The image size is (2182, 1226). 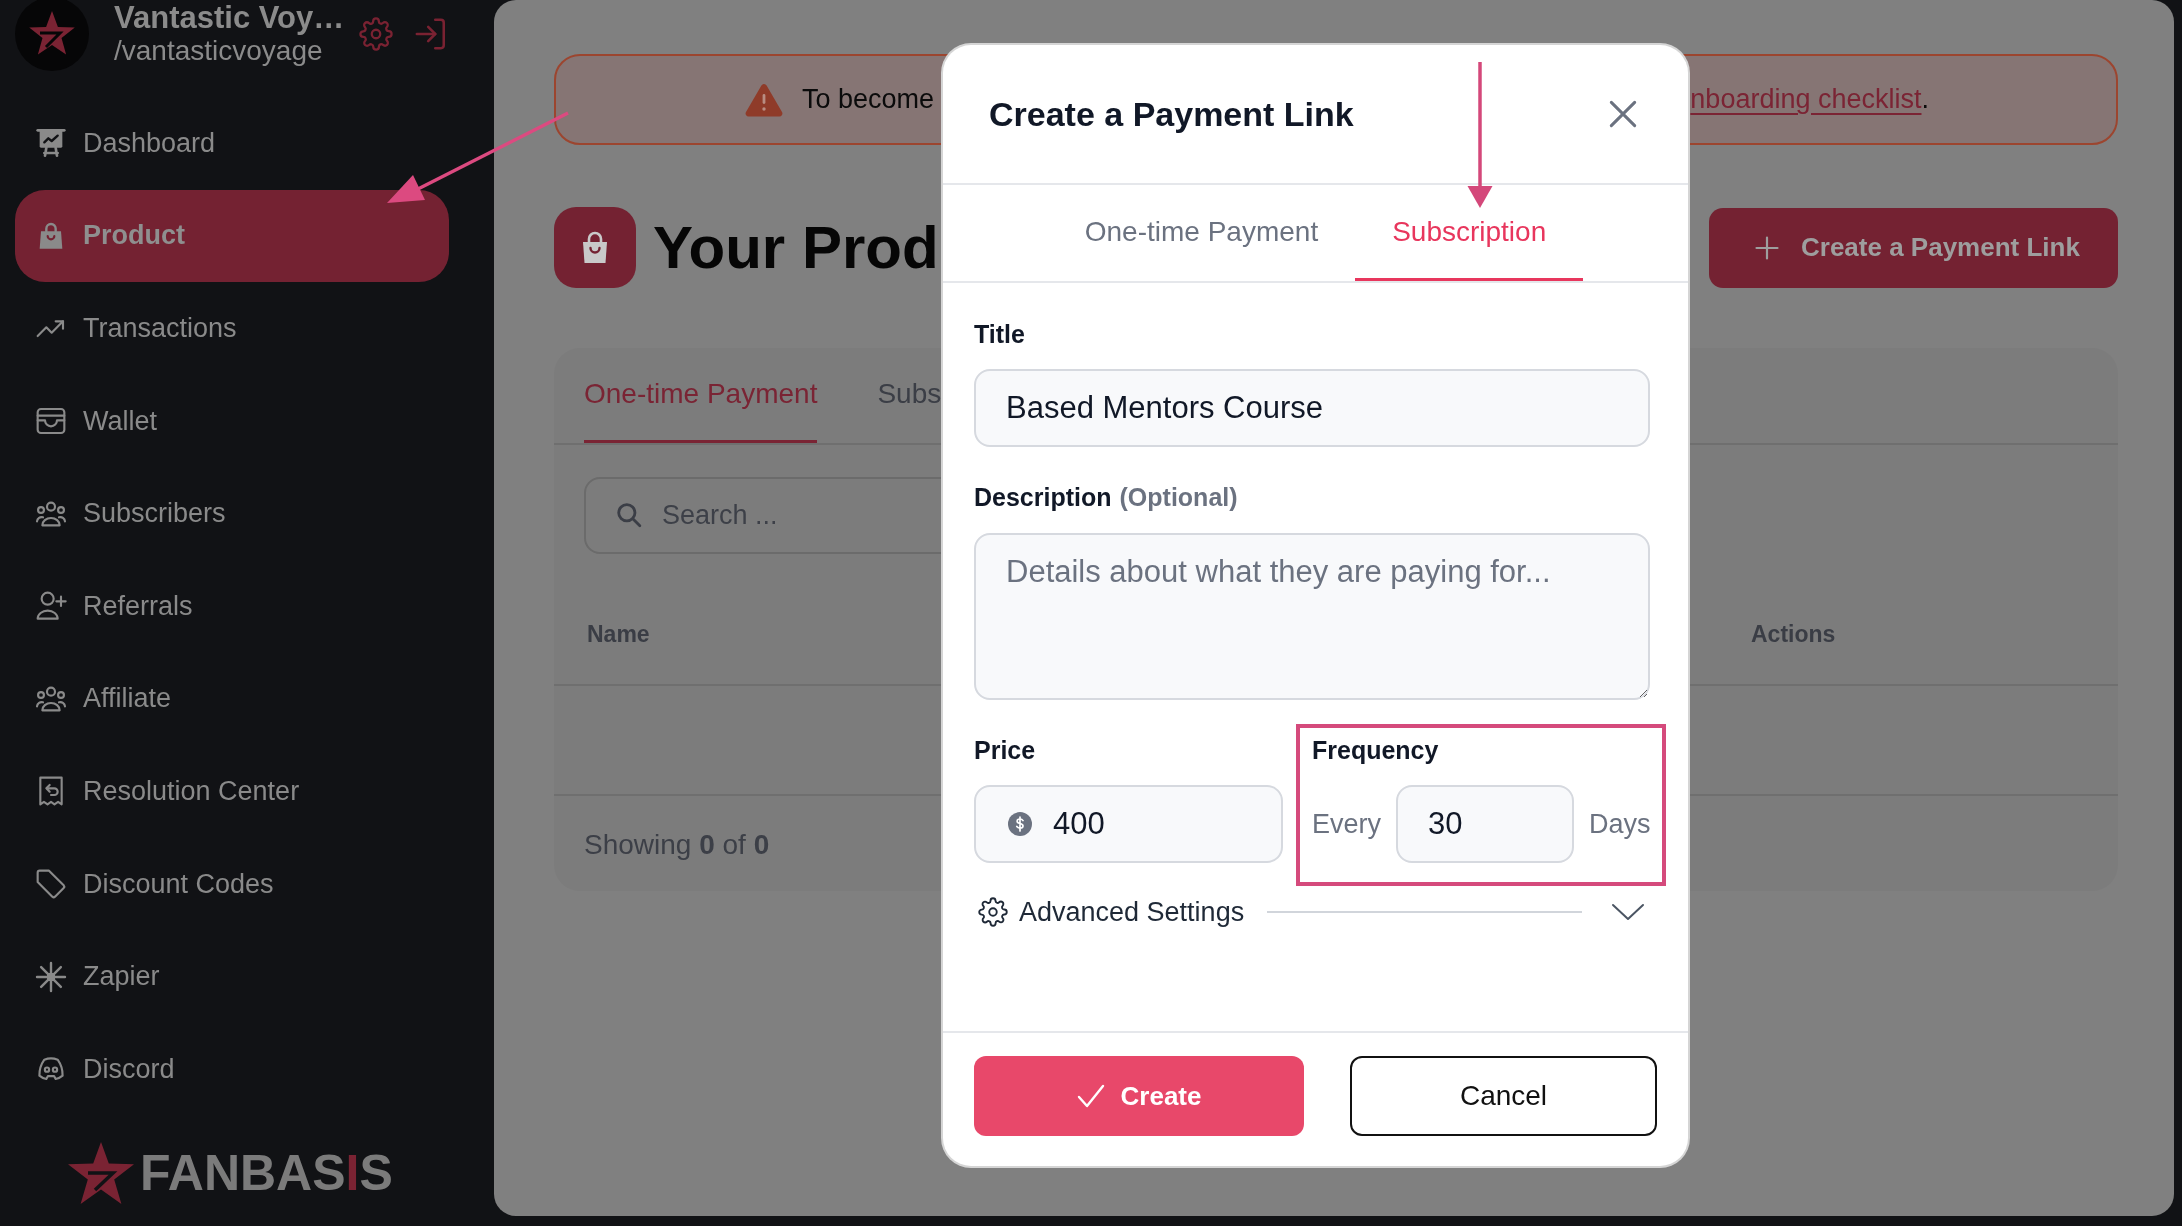 What do you see at coordinates (796, 247) in the screenshot?
I see `page-title: Your Prod` at bounding box center [796, 247].